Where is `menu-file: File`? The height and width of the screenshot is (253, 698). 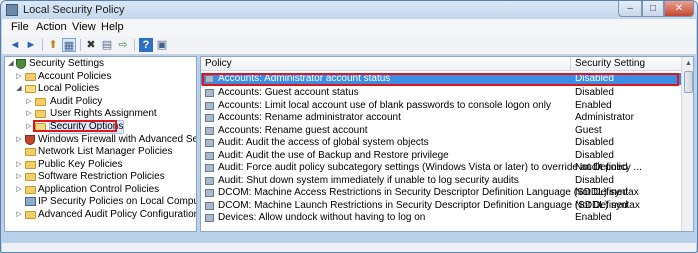
menu-file: File is located at coordinates (20, 27).